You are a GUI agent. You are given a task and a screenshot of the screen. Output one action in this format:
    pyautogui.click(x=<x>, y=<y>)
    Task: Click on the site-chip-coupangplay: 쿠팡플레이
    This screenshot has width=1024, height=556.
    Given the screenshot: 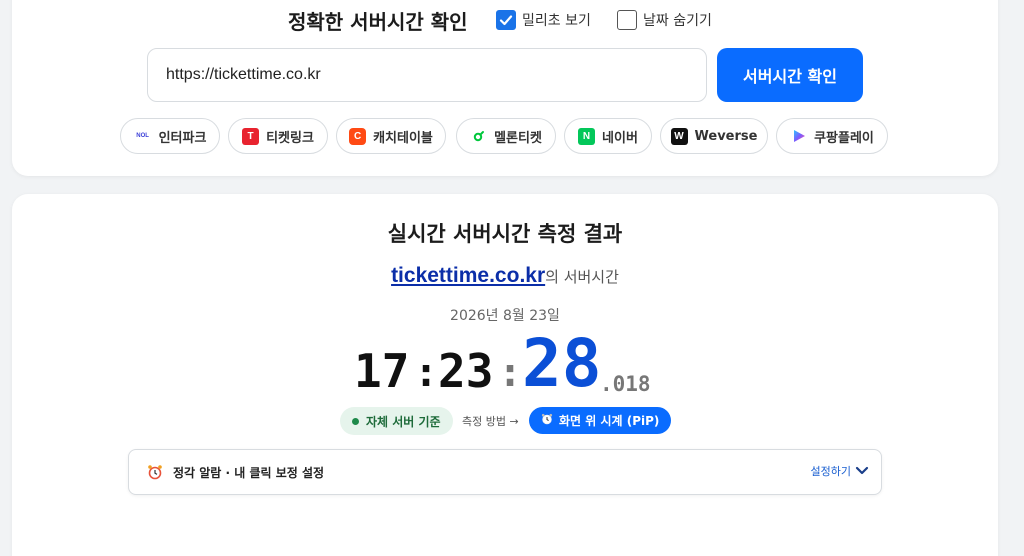 What is the action you would take?
    pyautogui.click(x=832, y=136)
    